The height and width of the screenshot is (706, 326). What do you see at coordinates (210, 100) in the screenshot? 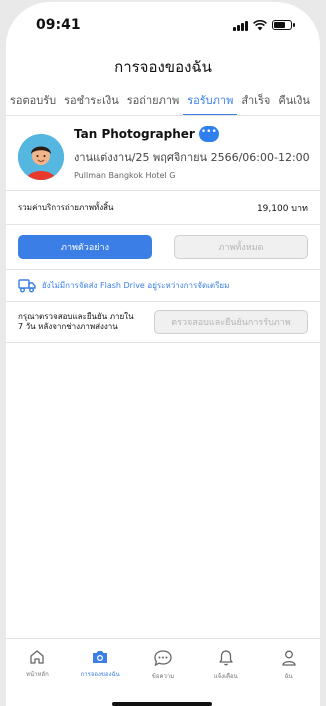
I see `tab-pending-receive: รอรับภาพ` at bounding box center [210, 100].